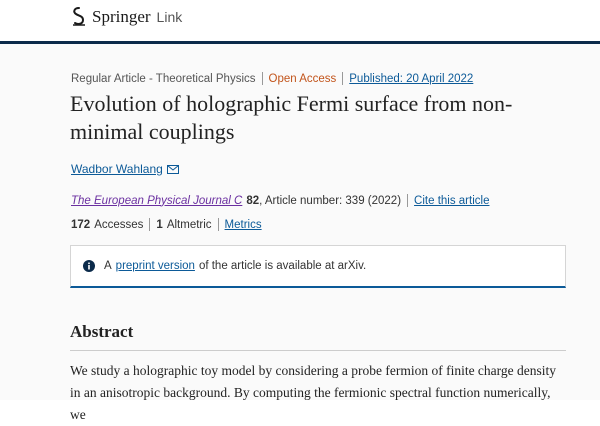  What do you see at coordinates (411, 79) in the screenshot?
I see `published-date-link: Published: 20 April 2022` at bounding box center [411, 79].